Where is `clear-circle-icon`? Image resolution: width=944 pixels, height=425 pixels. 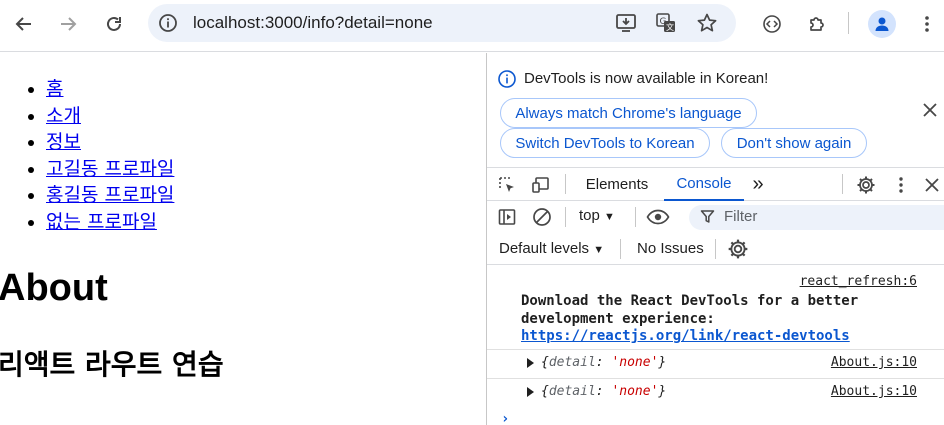
clear-circle-icon is located at coordinates (542, 217).